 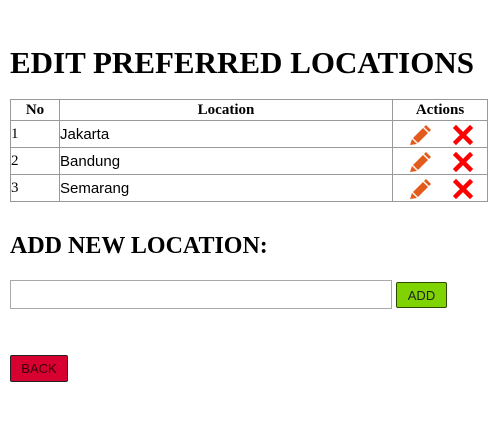 What do you see at coordinates (440, 110) in the screenshot?
I see `column-header-actions: Actions` at bounding box center [440, 110].